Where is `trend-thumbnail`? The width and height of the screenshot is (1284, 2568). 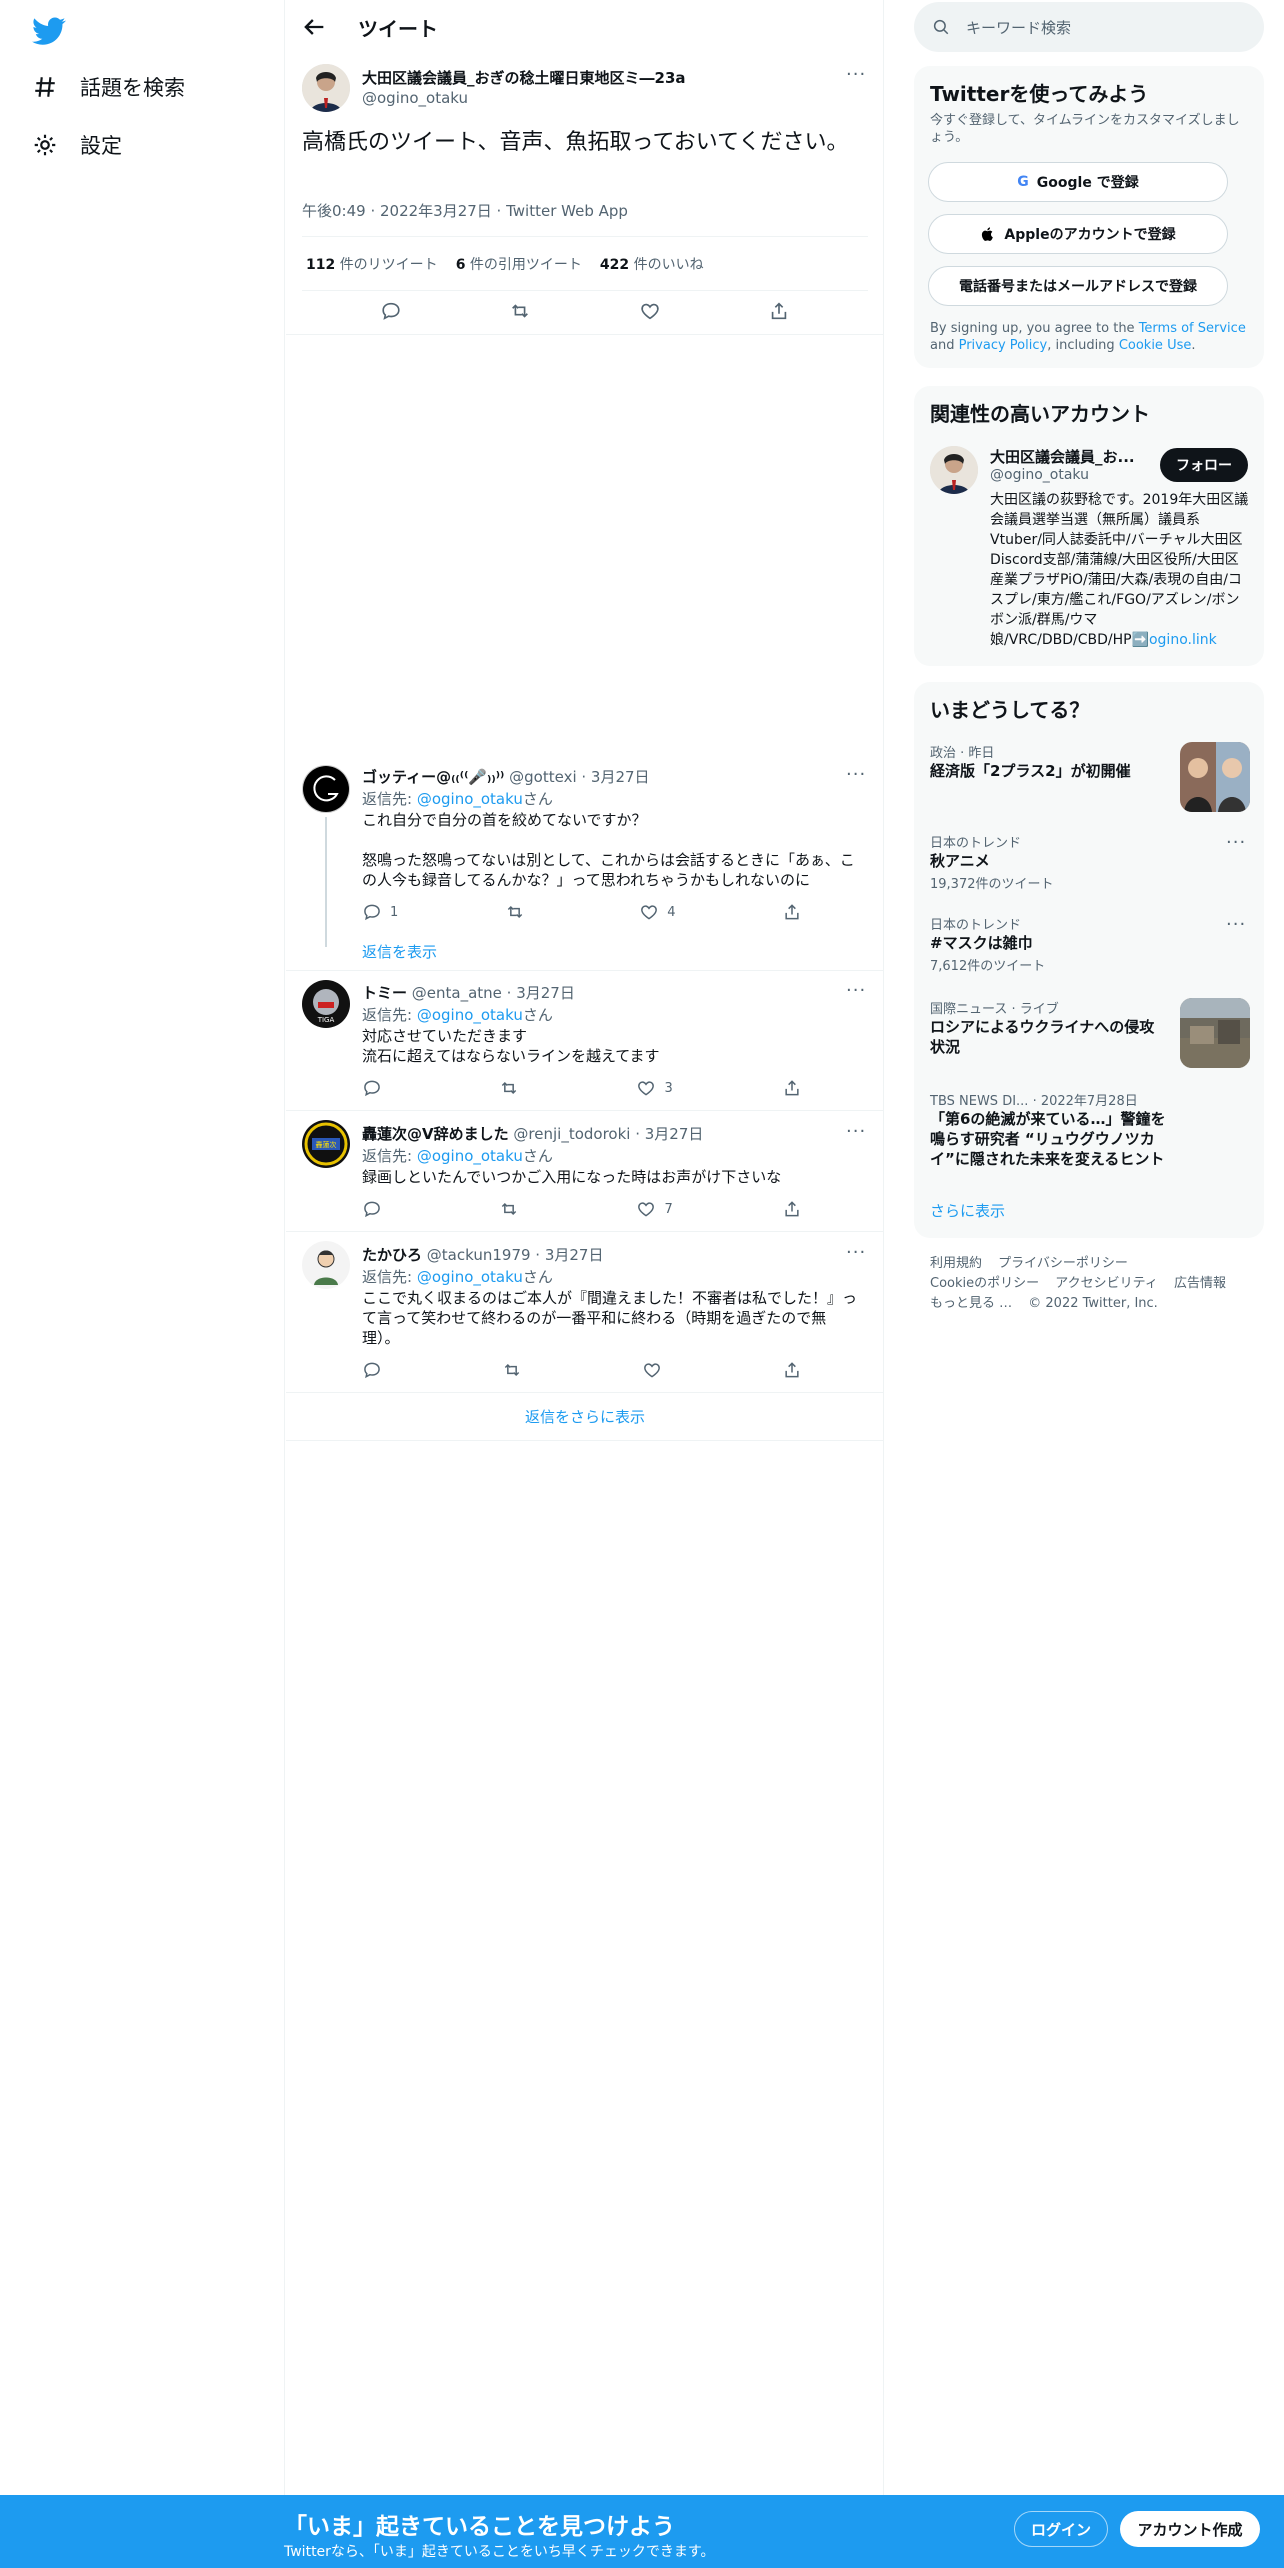 trend-thumbnail is located at coordinates (1215, 777).